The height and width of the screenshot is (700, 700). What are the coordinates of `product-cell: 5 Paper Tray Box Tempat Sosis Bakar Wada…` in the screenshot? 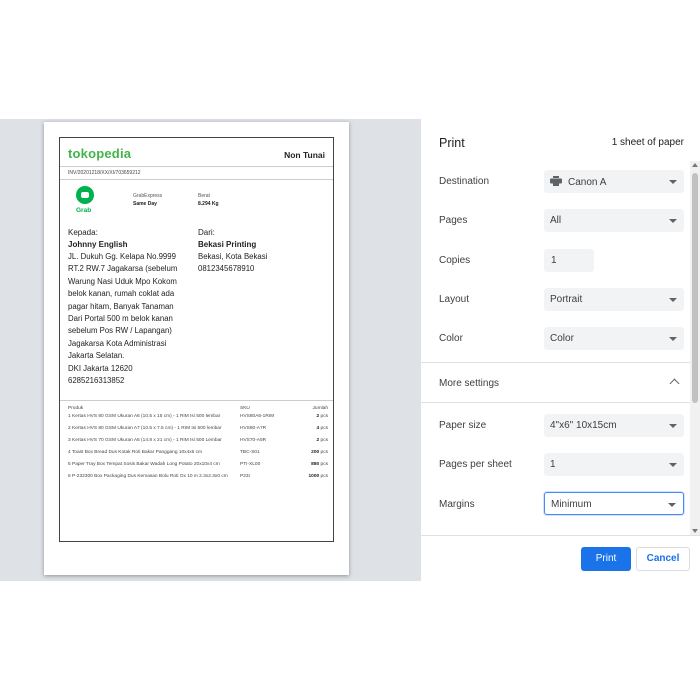 It's located at (144, 464).